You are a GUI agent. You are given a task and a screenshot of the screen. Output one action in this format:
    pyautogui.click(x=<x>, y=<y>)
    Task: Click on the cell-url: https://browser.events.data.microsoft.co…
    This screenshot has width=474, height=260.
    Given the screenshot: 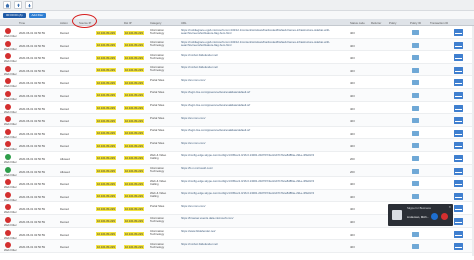 What is the action you would take?
    pyautogui.click(x=256, y=218)
    